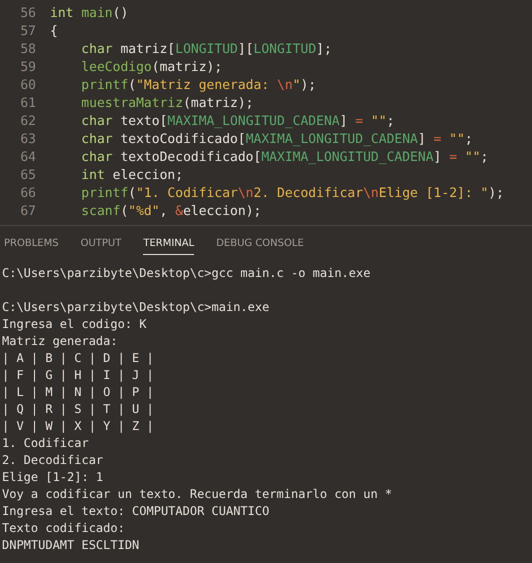 The height and width of the screenshot is (563, 532). I want to click on code-line: char textoCodificado[MAXIMA_LONGITUD_CADENA] = "";, so click(276, 140).